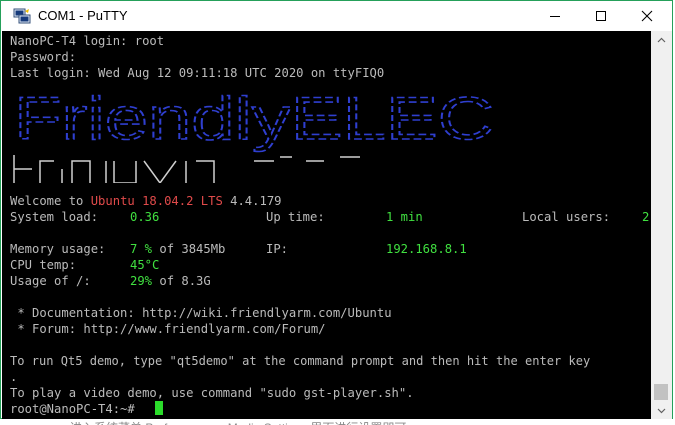 This screenshot has height=425, width=675. I want to click on usage-value: 29% of 8.3G, so click(170, 281).